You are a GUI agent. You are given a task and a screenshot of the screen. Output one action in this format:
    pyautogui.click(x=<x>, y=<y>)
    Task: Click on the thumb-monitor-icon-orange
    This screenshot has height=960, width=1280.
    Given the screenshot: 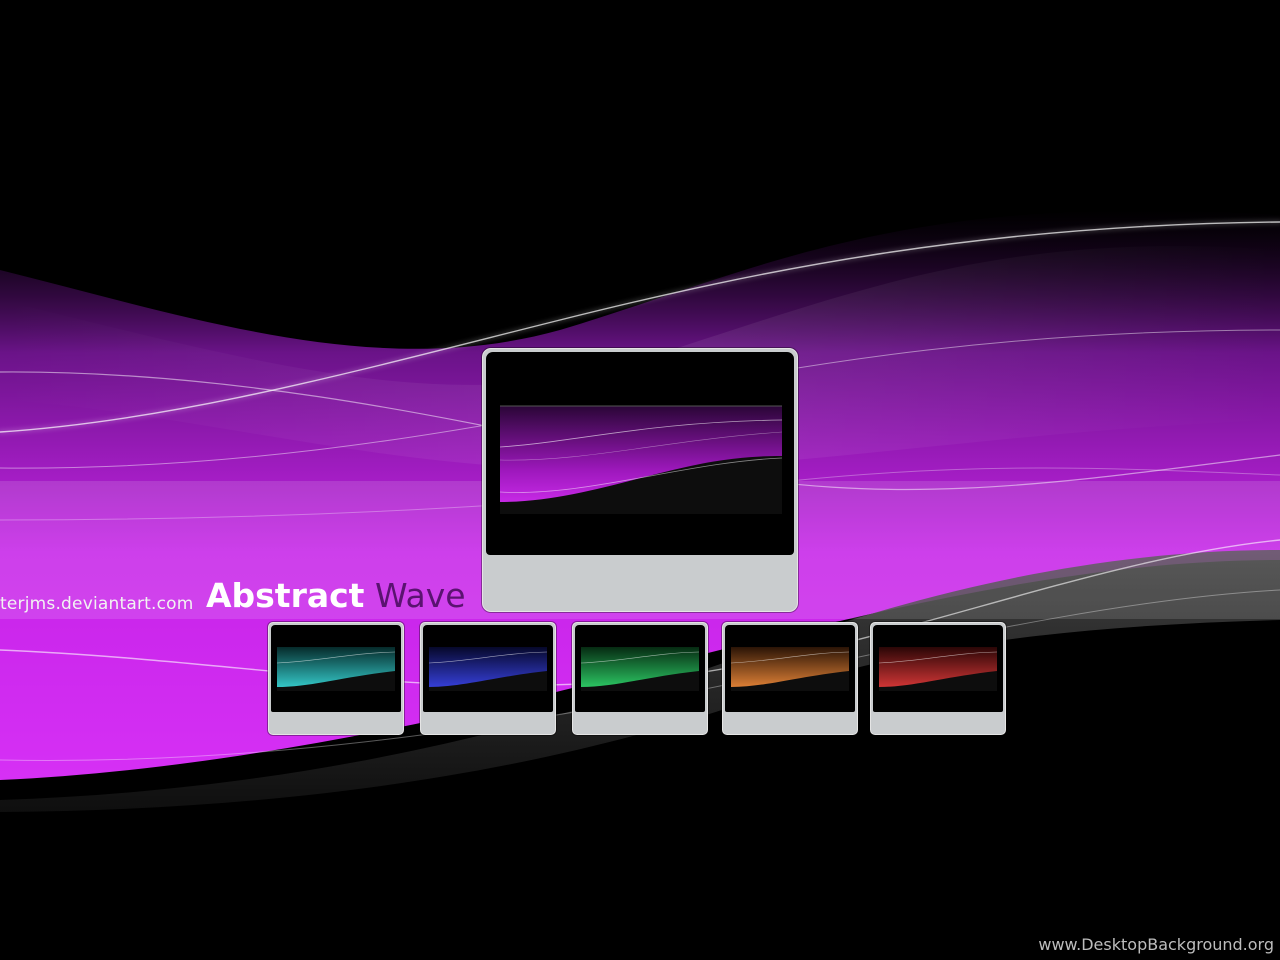 What is the action you would take?
    pyautogui.click(x=790, y=678)
    